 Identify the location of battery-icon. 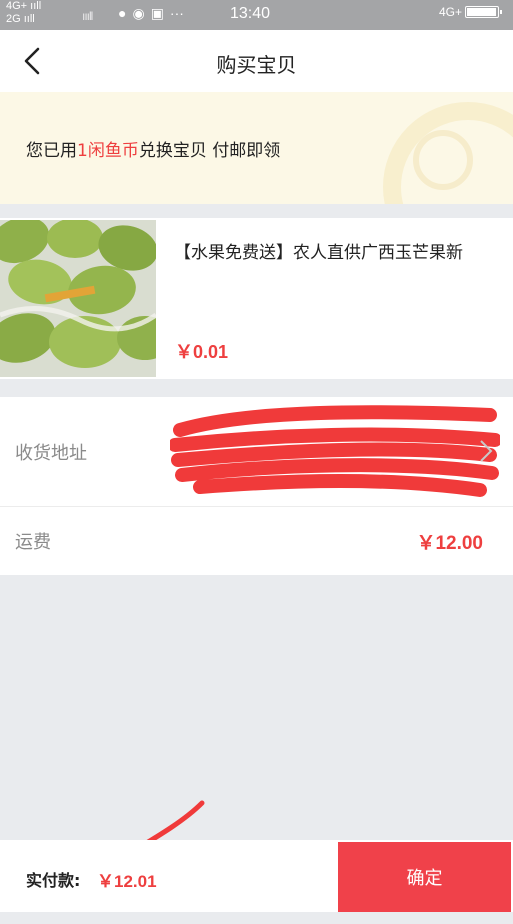
(483, 12).